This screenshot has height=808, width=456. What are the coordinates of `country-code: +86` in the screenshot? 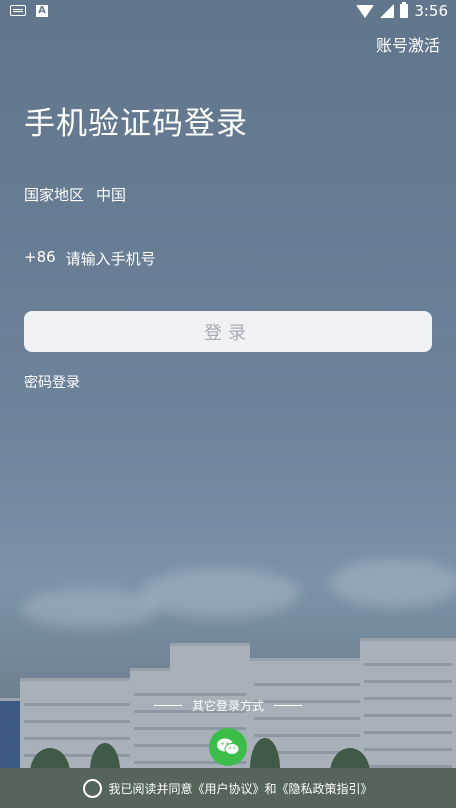 It's located at (40, 258).